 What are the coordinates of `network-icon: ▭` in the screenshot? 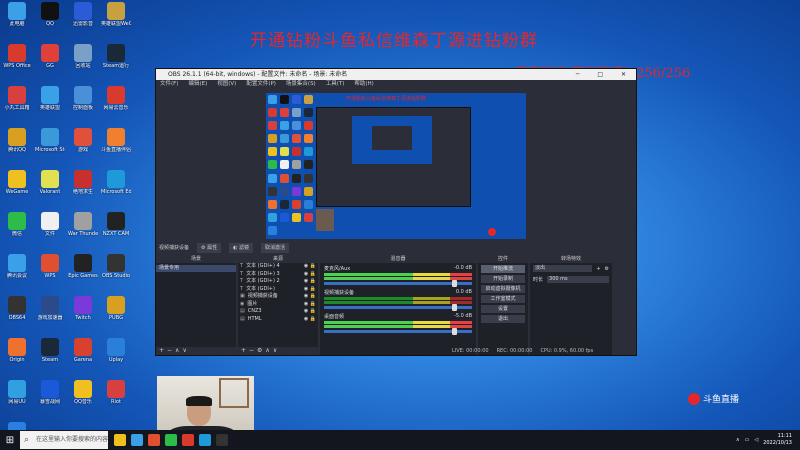 It's located at (747, 440).